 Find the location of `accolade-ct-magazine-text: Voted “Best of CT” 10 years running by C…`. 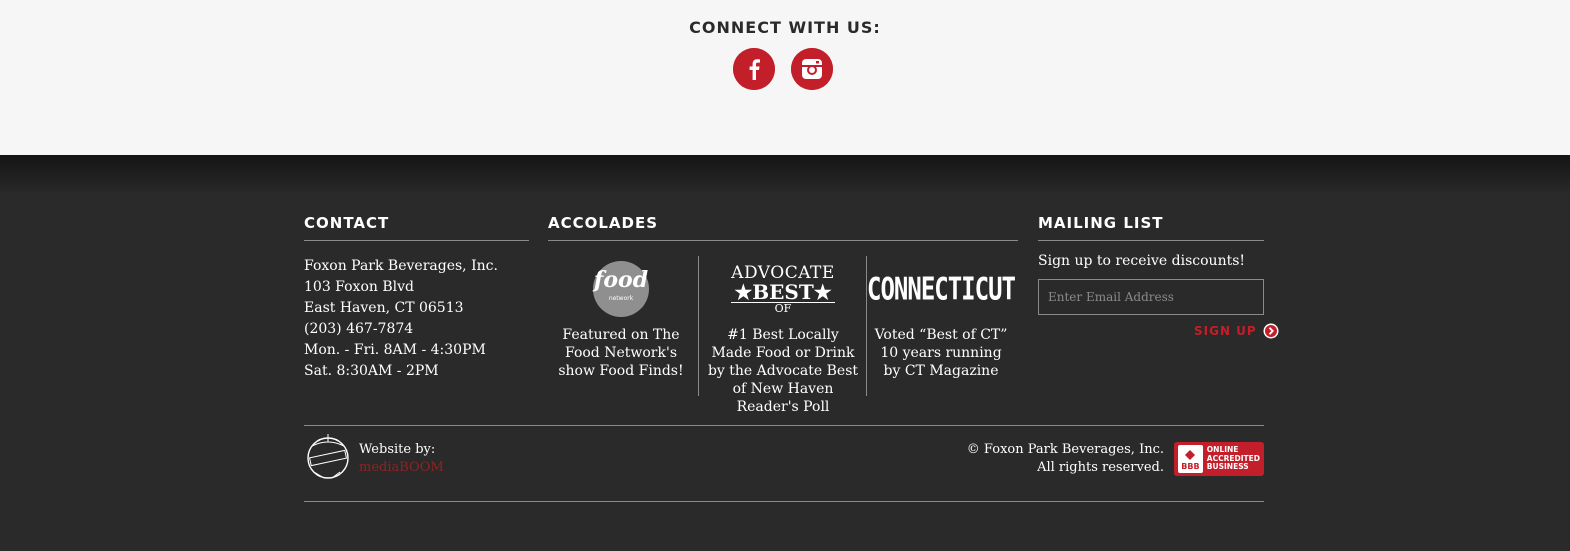

accolade-ct-magazine-text: Voted “Best of CT” 10 years running by C… is located at coordinates (941, 353).